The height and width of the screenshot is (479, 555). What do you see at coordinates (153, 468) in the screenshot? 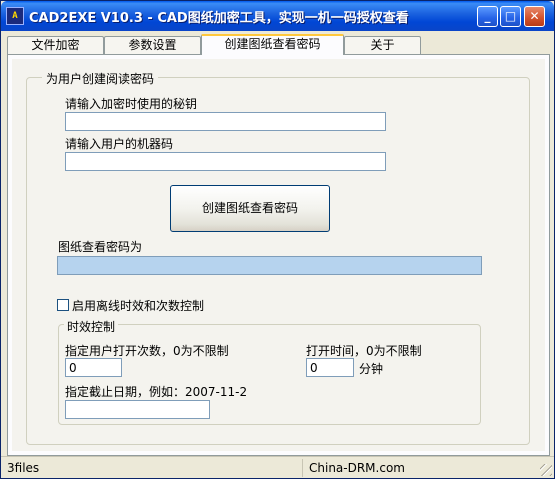
I see `status-file-count: 3files` at bounding box center [153, 468].